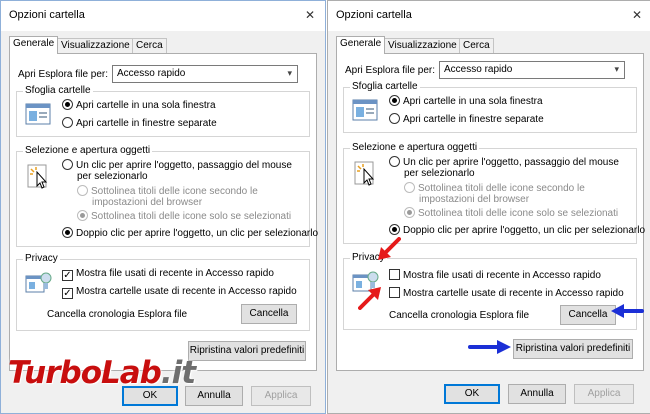 The width and height of the screenshot is (650, 414). I want to click on restore-defaults-button: Ripristina valori predefiniti, so click(573, 349).